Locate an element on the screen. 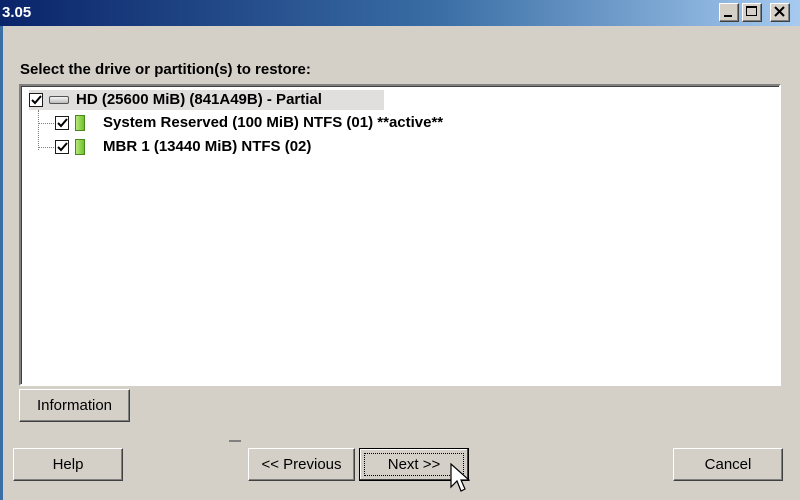  partition-label: MBR 1 (13440 MiB) NTFS (02) is located at coordinates (207, 146).